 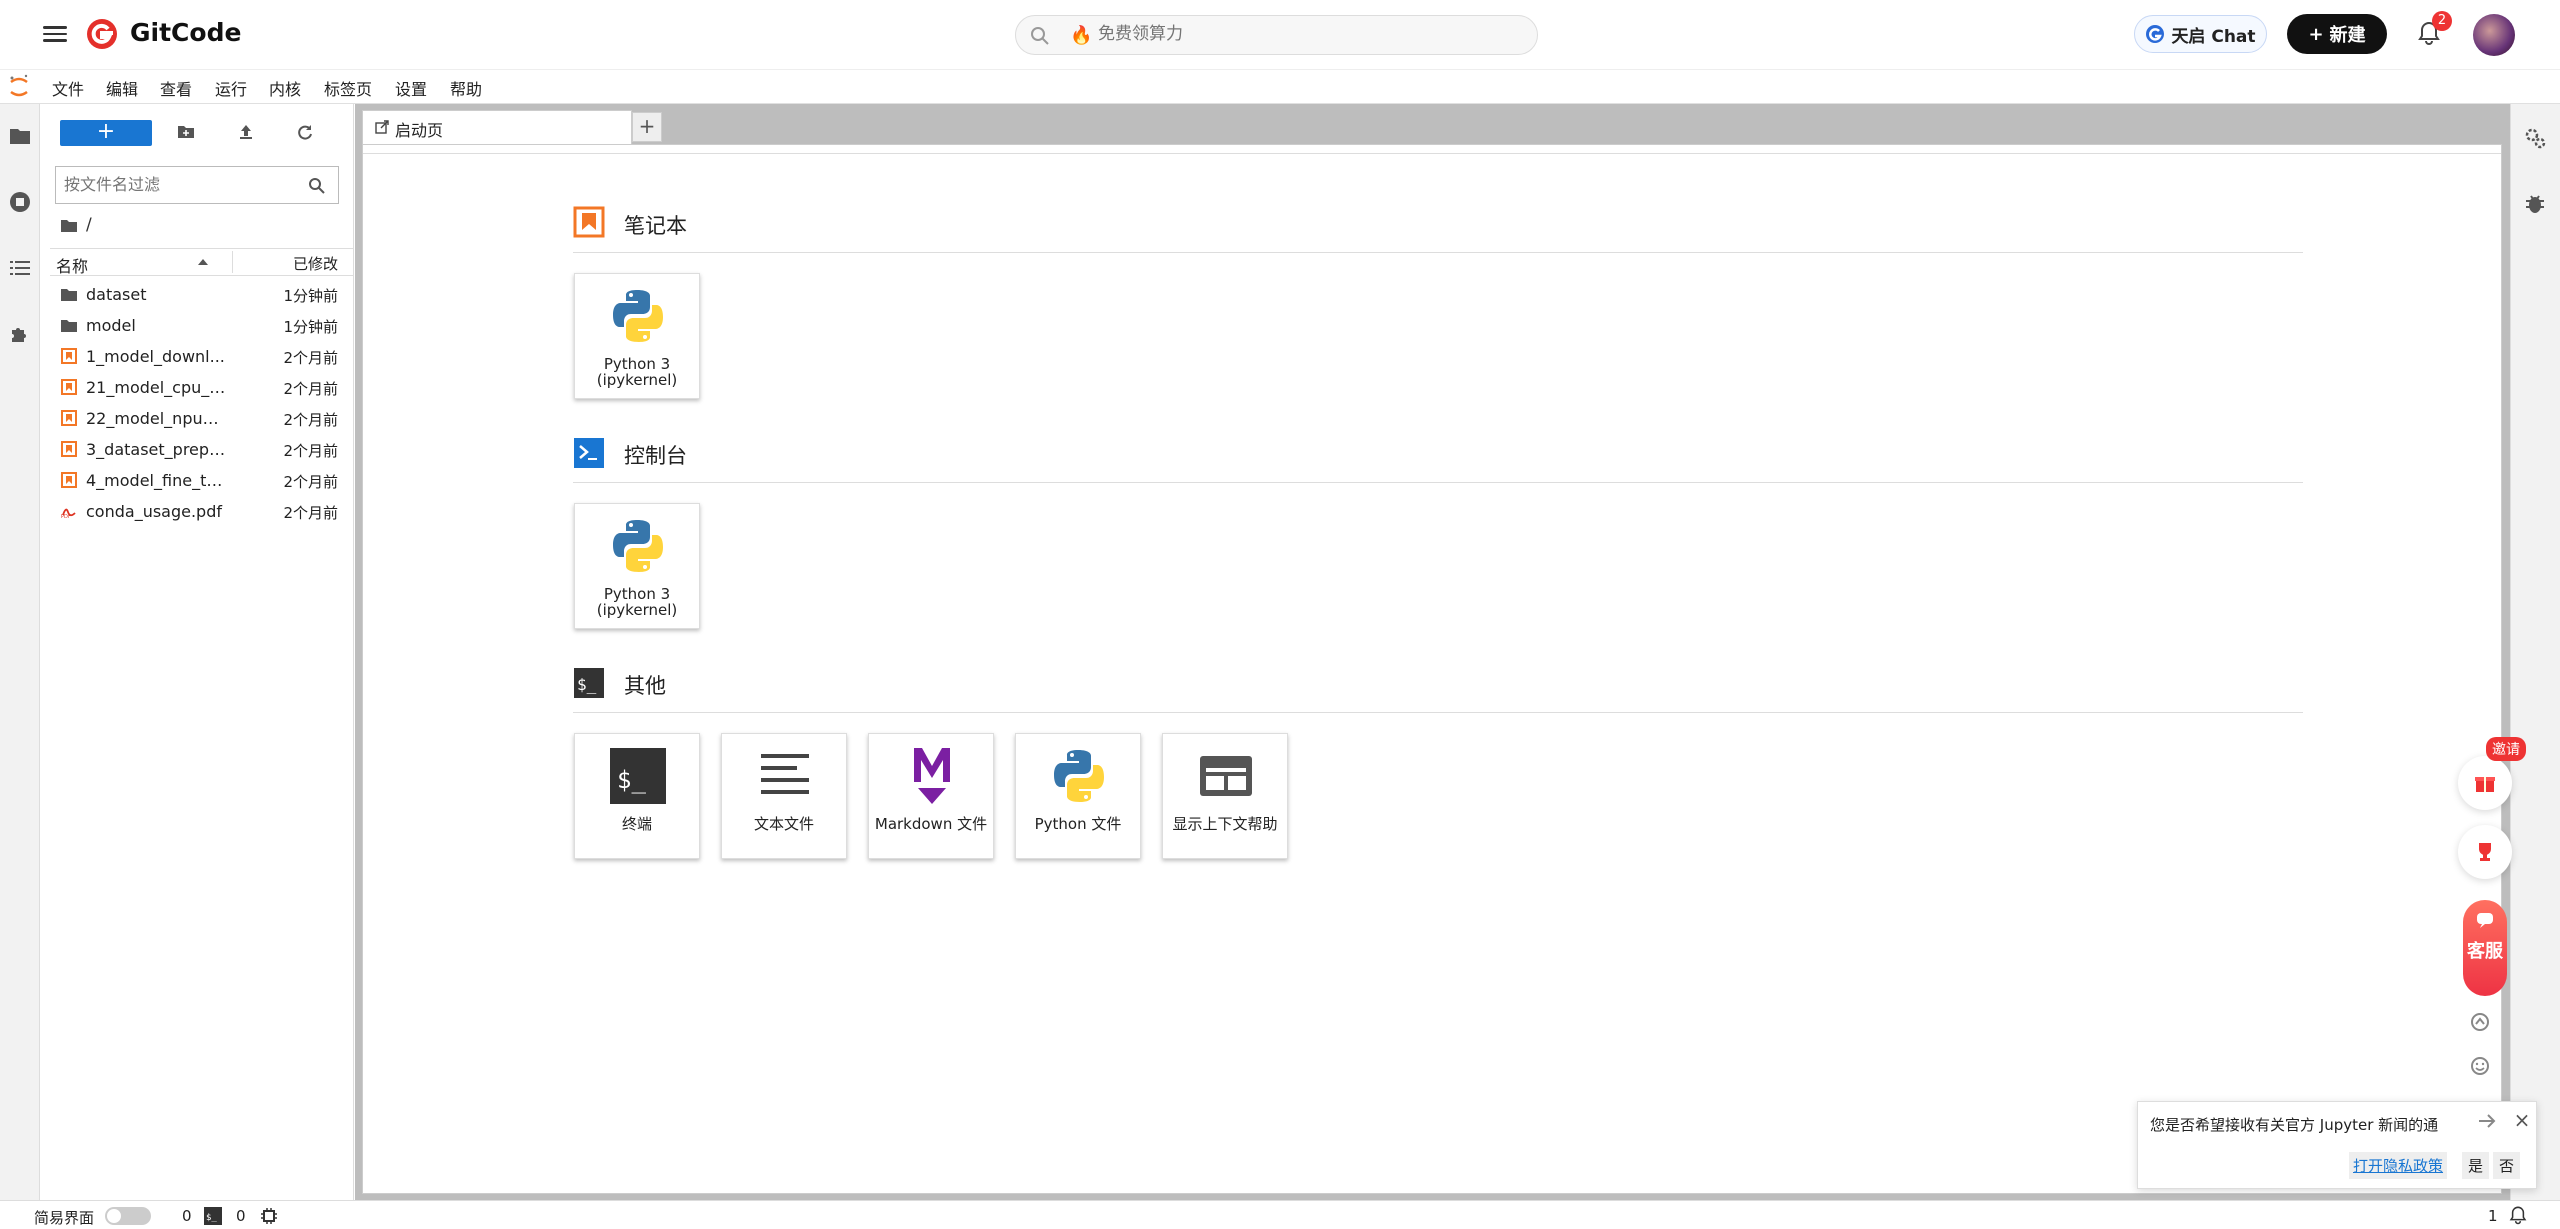 I want to click on invite-badge: 邀请, so click(x=2506, y=749).